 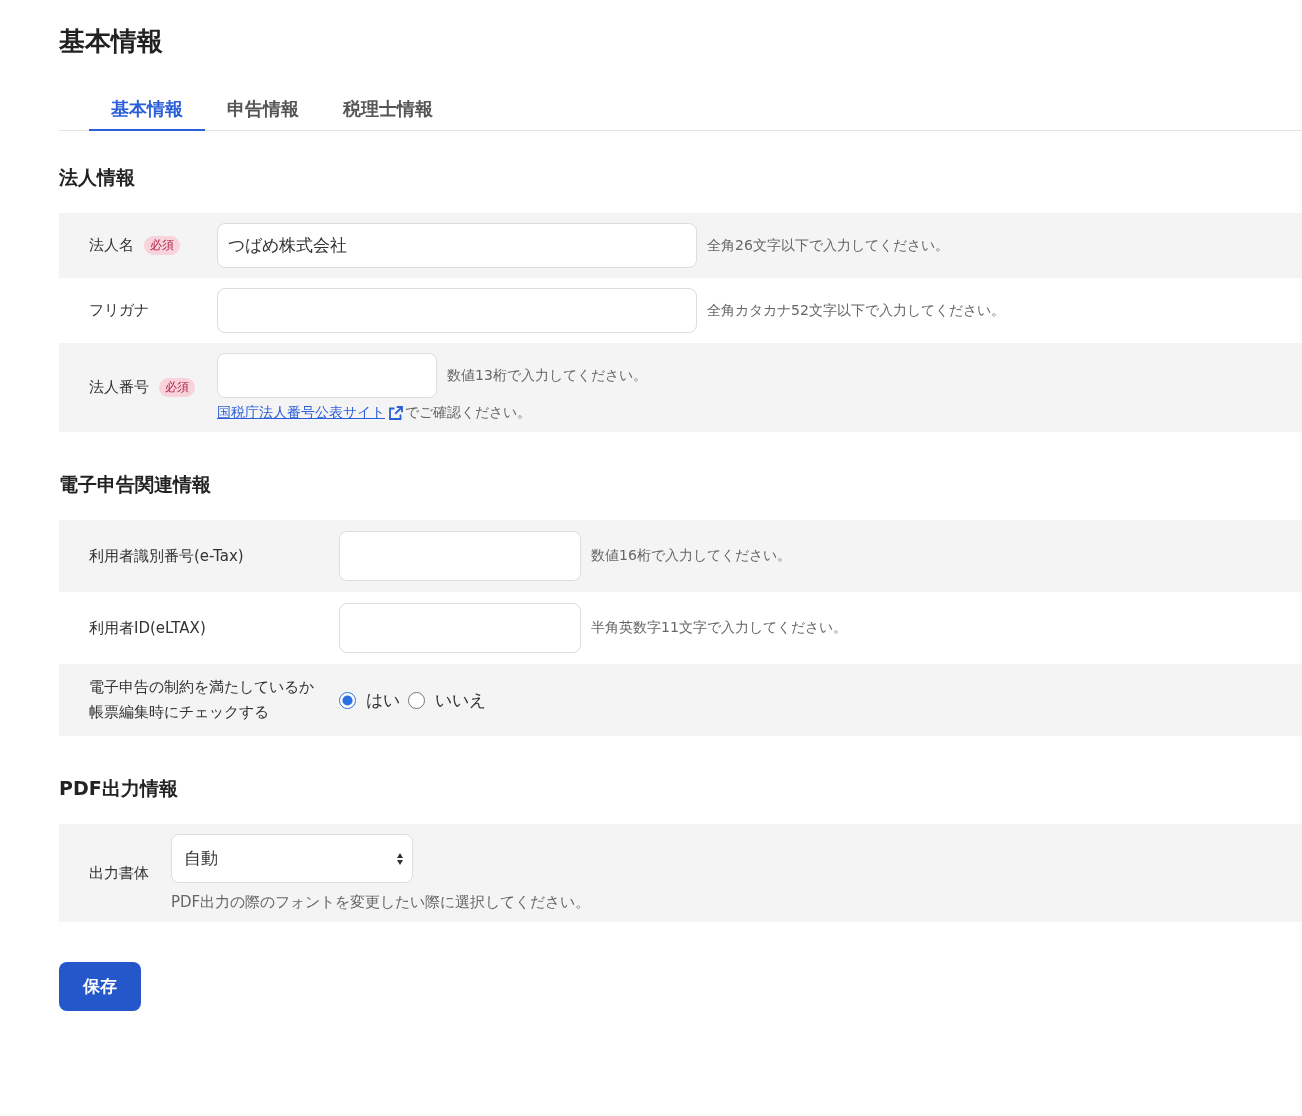 I want to click on note-text: PDF出力の際のフォントを変更したい際に選択してください。, so click(x=381, y=902).